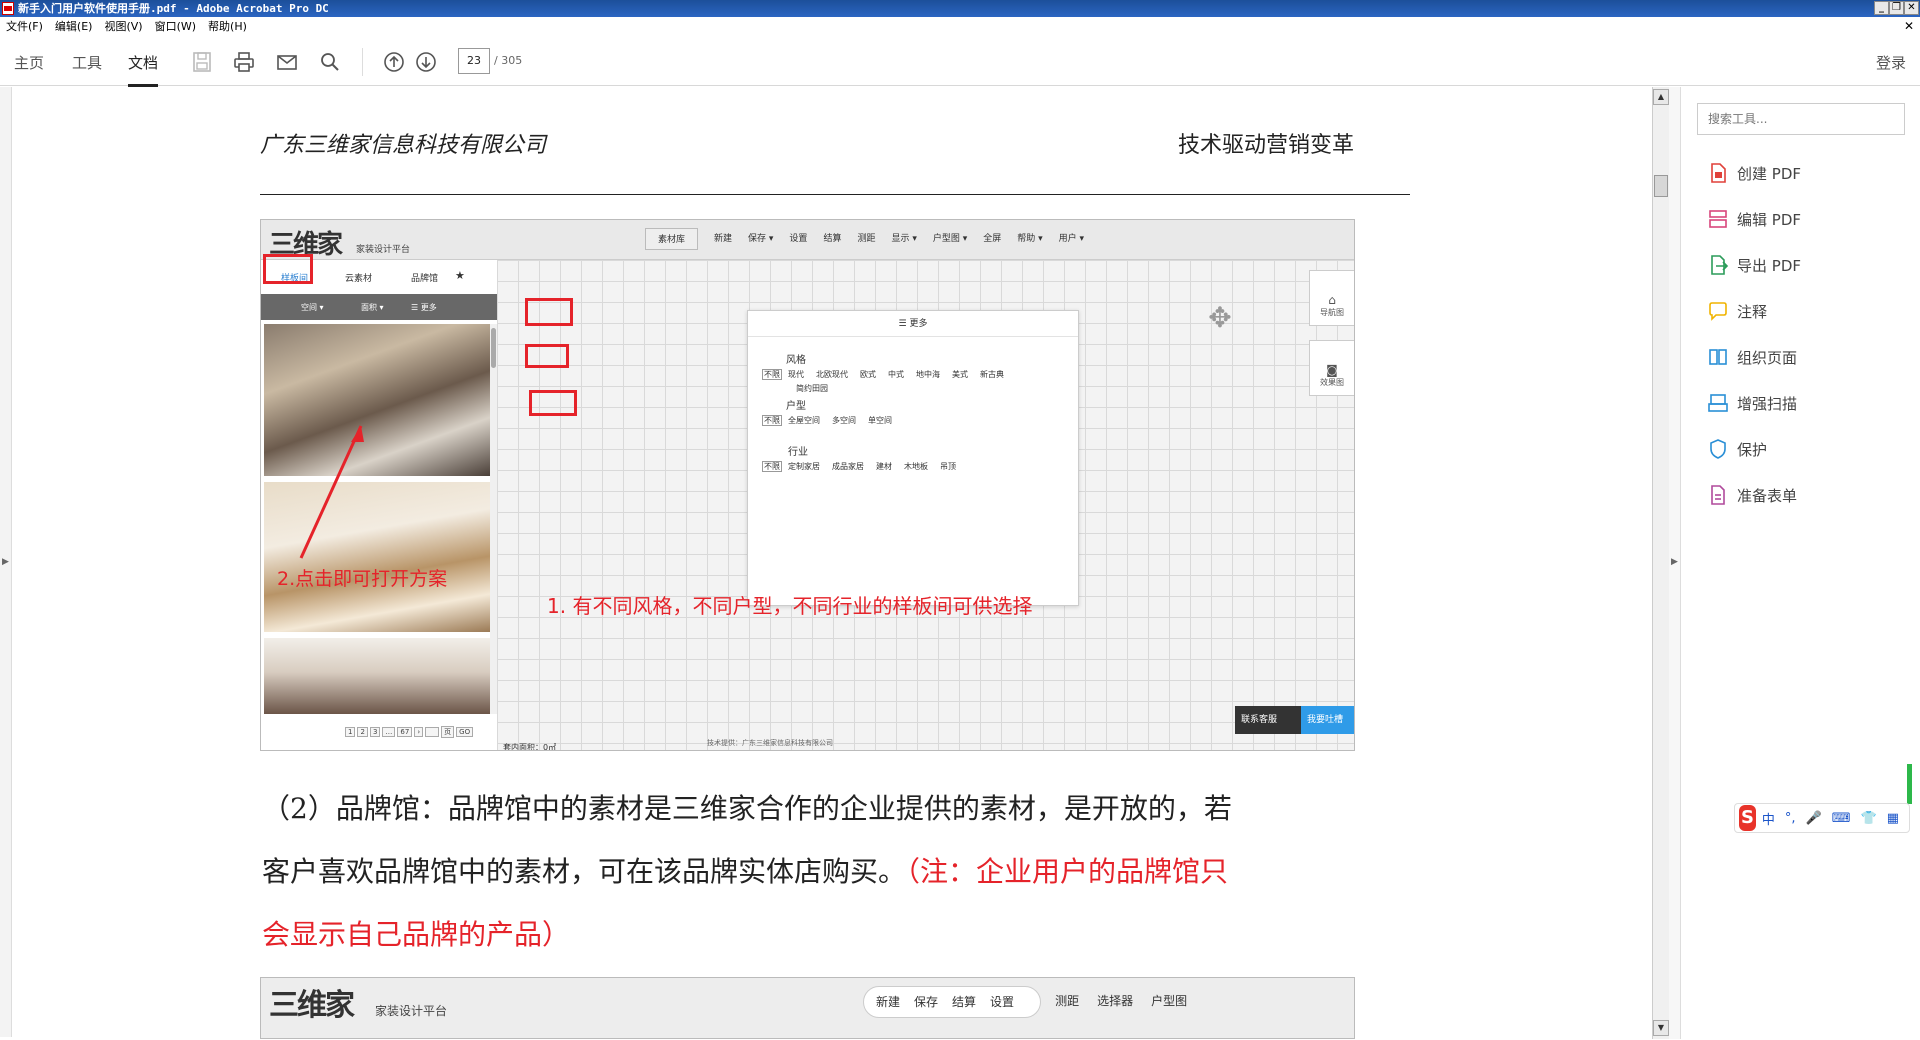 The width and height of the screenshot is (1920, 1040). I want to click on tool-export-pdf: 导出 PDF, so click(1754, 265).